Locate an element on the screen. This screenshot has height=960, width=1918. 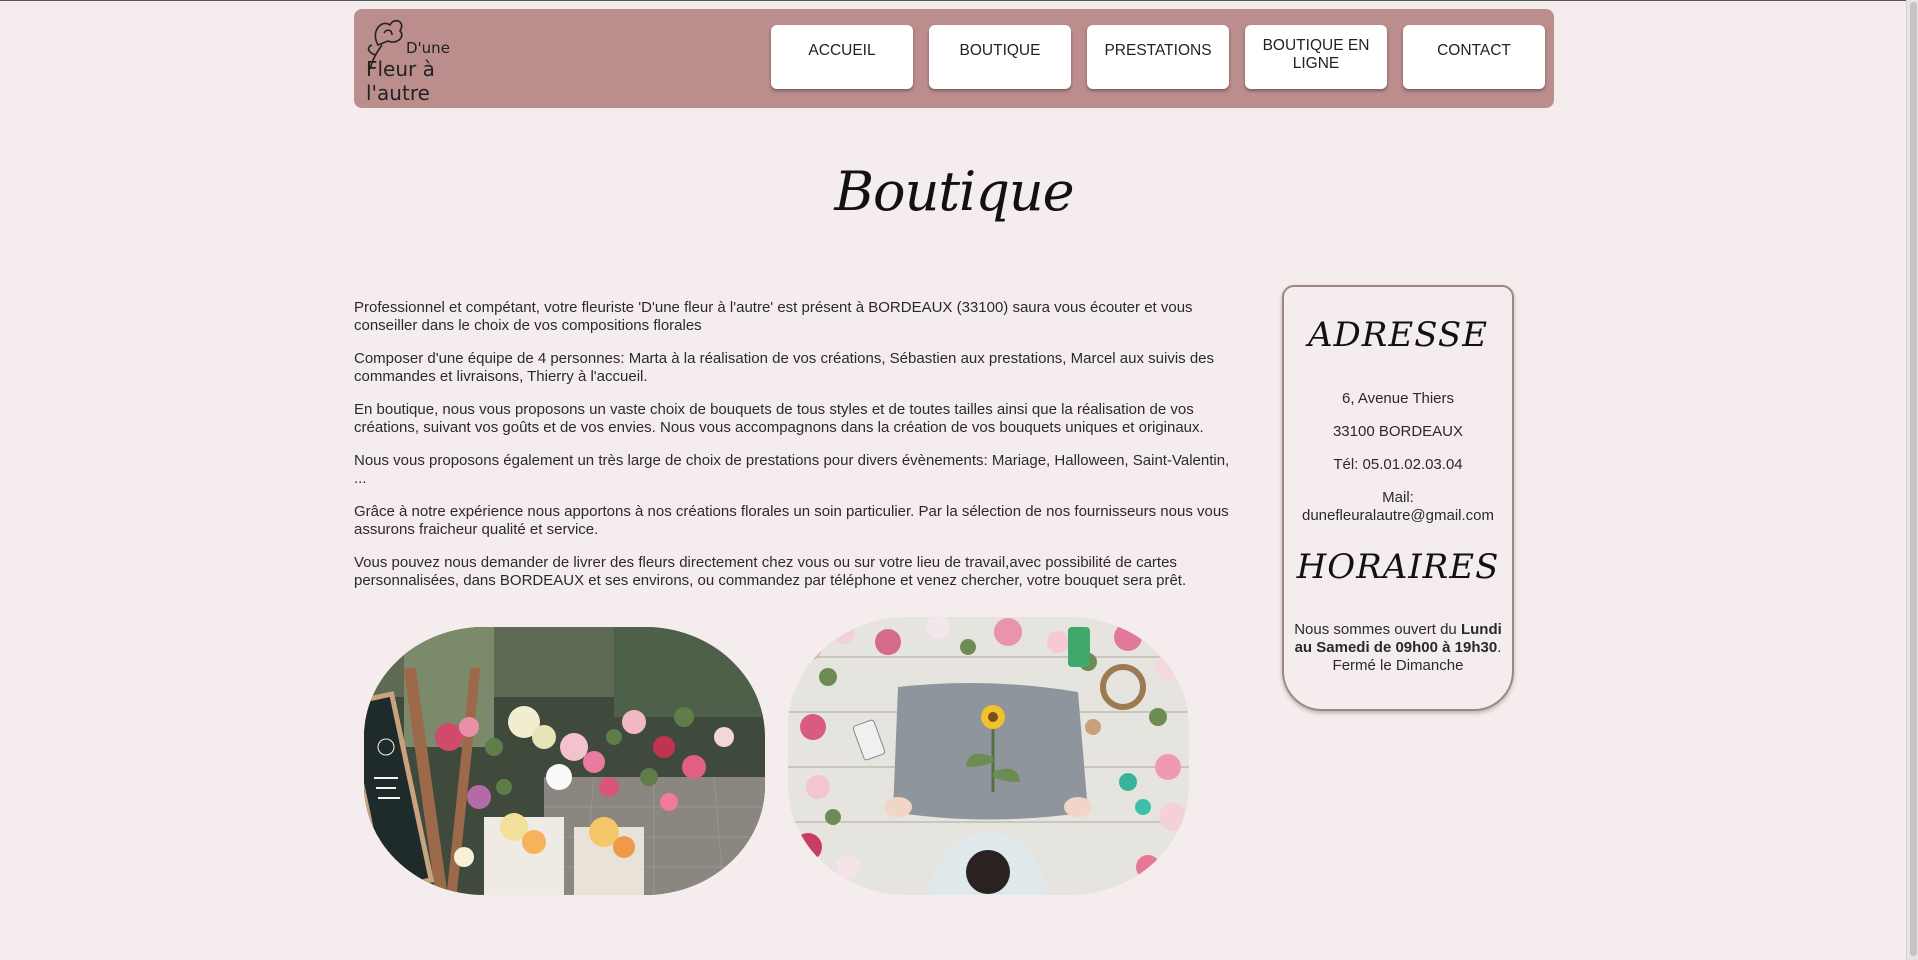
address-street: 6, Avenue Thiers is located at coordinates (1398, 398).